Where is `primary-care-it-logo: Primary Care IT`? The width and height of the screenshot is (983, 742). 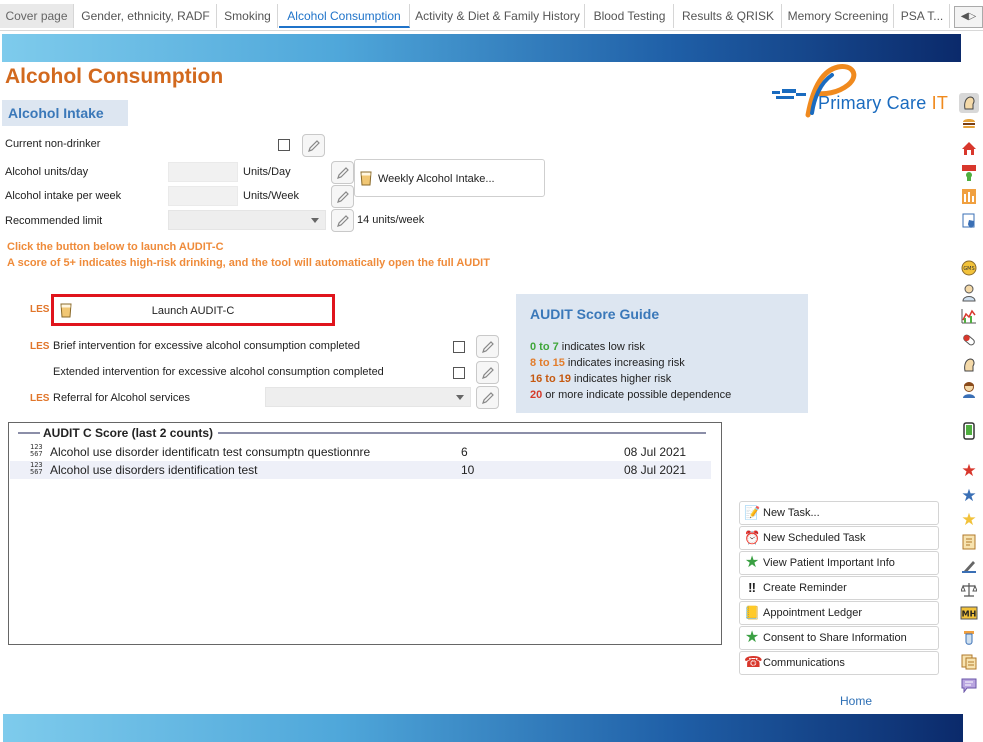 primary-care-it-logo: Primary Care IT is located at coordinates (863, 93).